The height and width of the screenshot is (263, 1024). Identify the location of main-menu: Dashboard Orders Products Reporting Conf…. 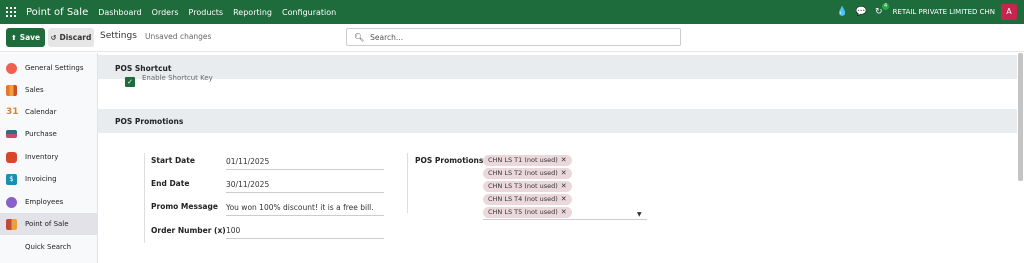
(222, 12).